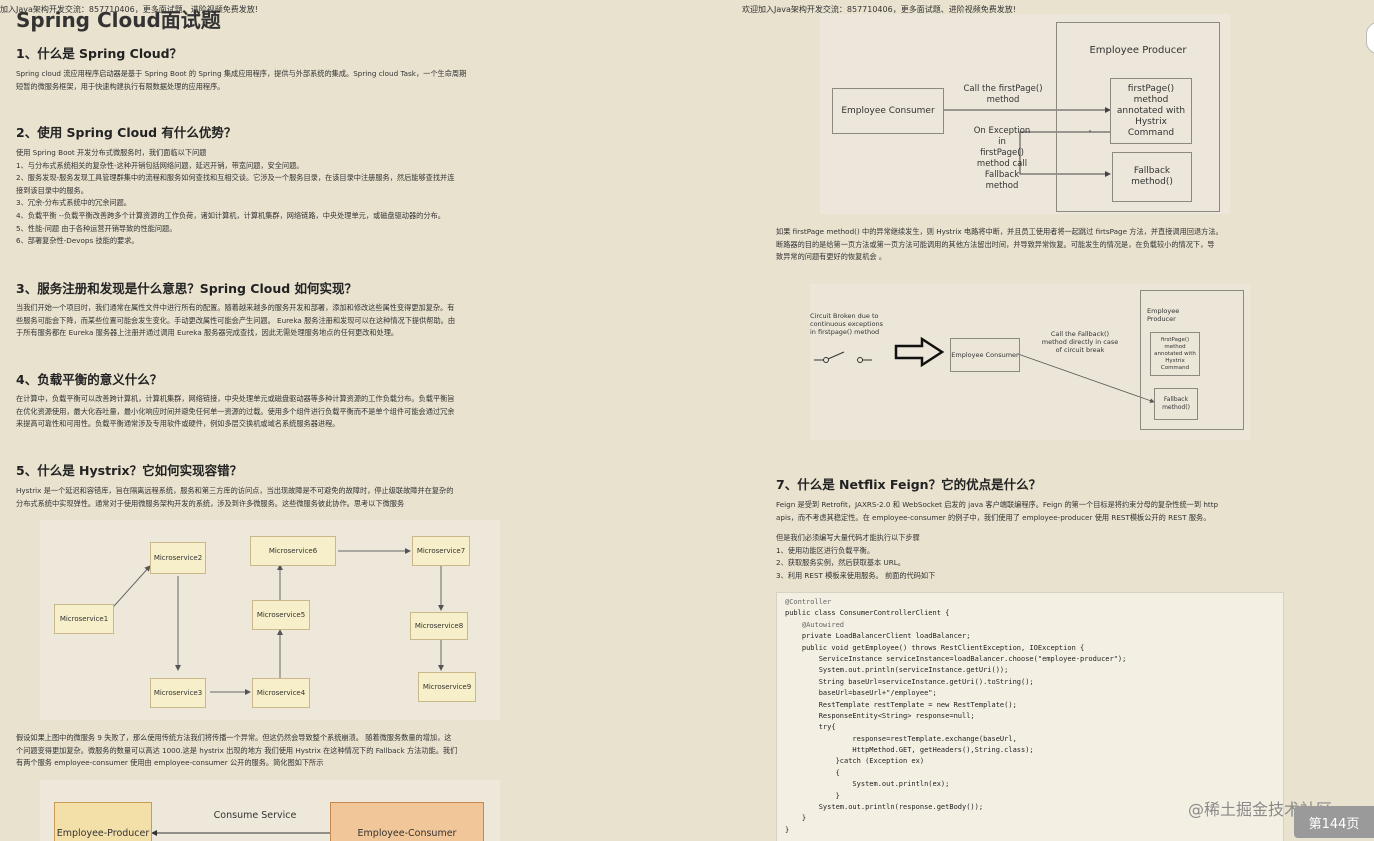  Describe the element at coordinates (867, 613) in the screenshot. I see `code-line: public class ConsumerControllerClient {` at that location.